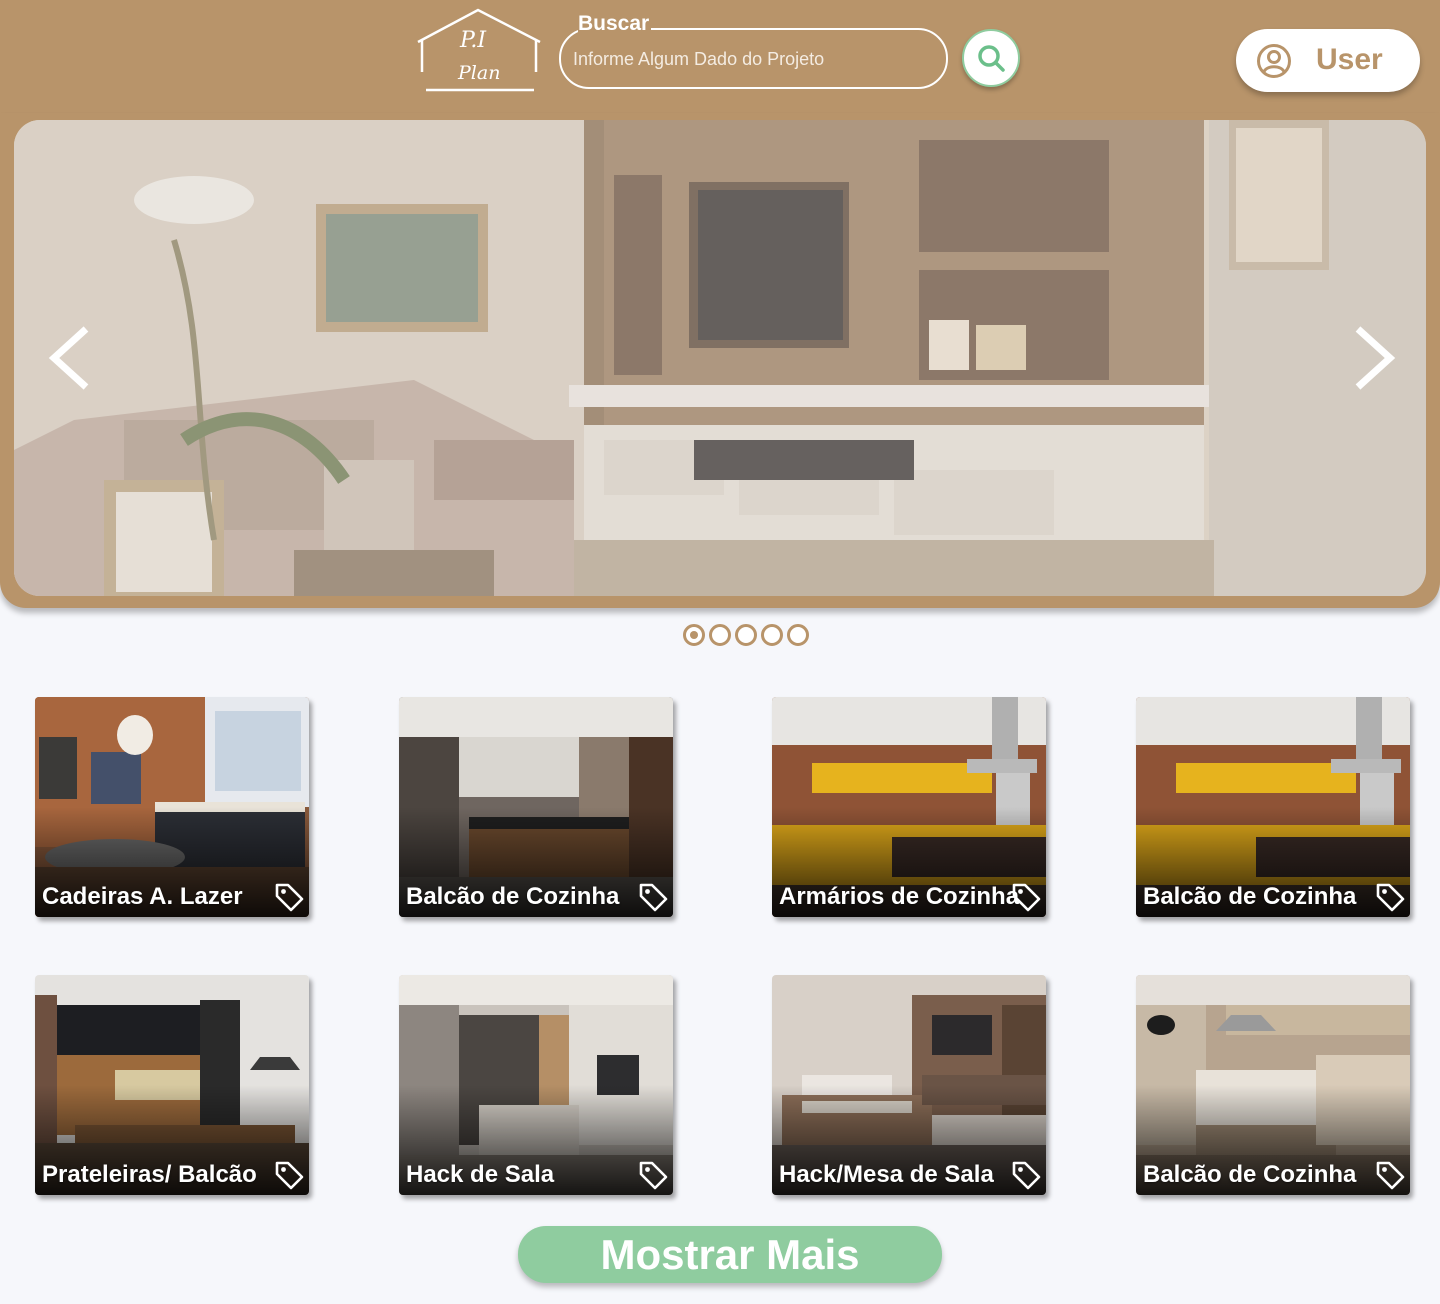 The width and height of the screenshot is (1440, 1304). What do you see at coordinates (473, 40) in the screenshot?
I see `logo-text: P.I` at bounding box center [473, 40].